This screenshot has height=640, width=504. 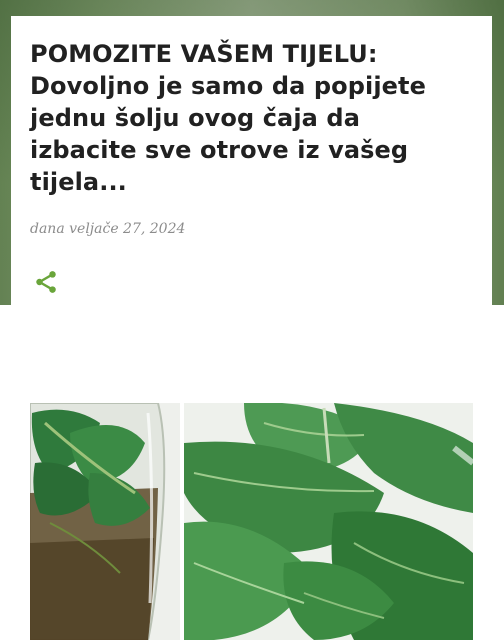 What do you see at coordinates (107, 229) in the screenshot?
I see `post-date: dana veljače 27, 2024` at bounding box center [107, 229].